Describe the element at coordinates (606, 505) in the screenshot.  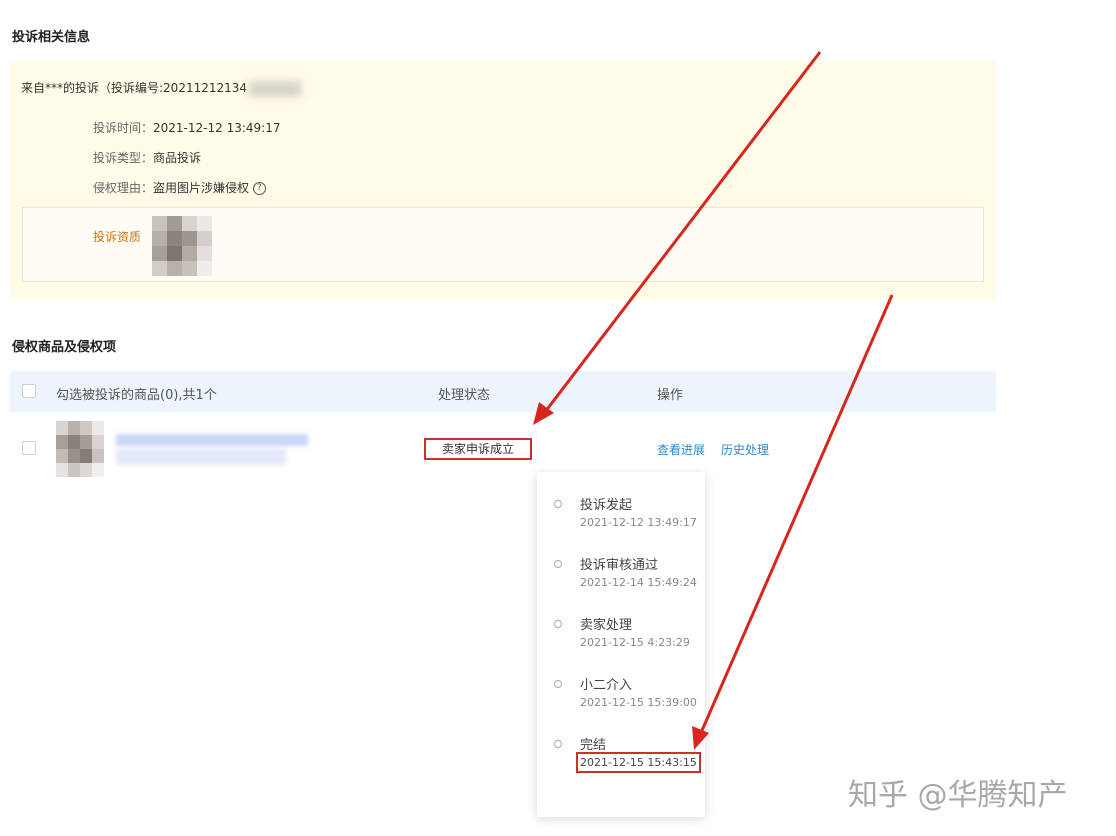
I see `step-title: 投诉发起` at that location.